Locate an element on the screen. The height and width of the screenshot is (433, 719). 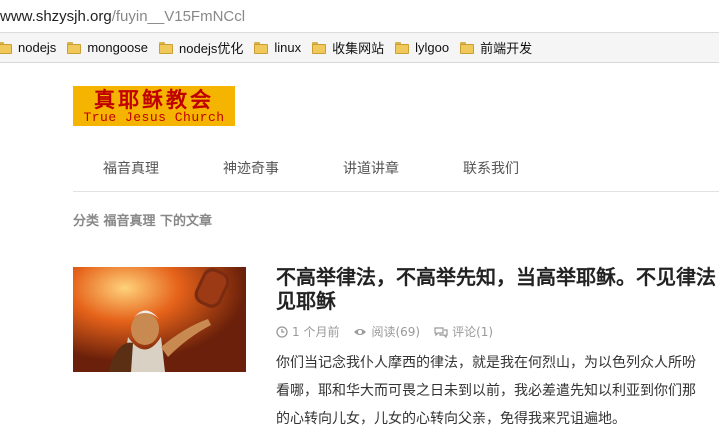
post-title-line: 见耶稣 is located at coordinates (306, 301).